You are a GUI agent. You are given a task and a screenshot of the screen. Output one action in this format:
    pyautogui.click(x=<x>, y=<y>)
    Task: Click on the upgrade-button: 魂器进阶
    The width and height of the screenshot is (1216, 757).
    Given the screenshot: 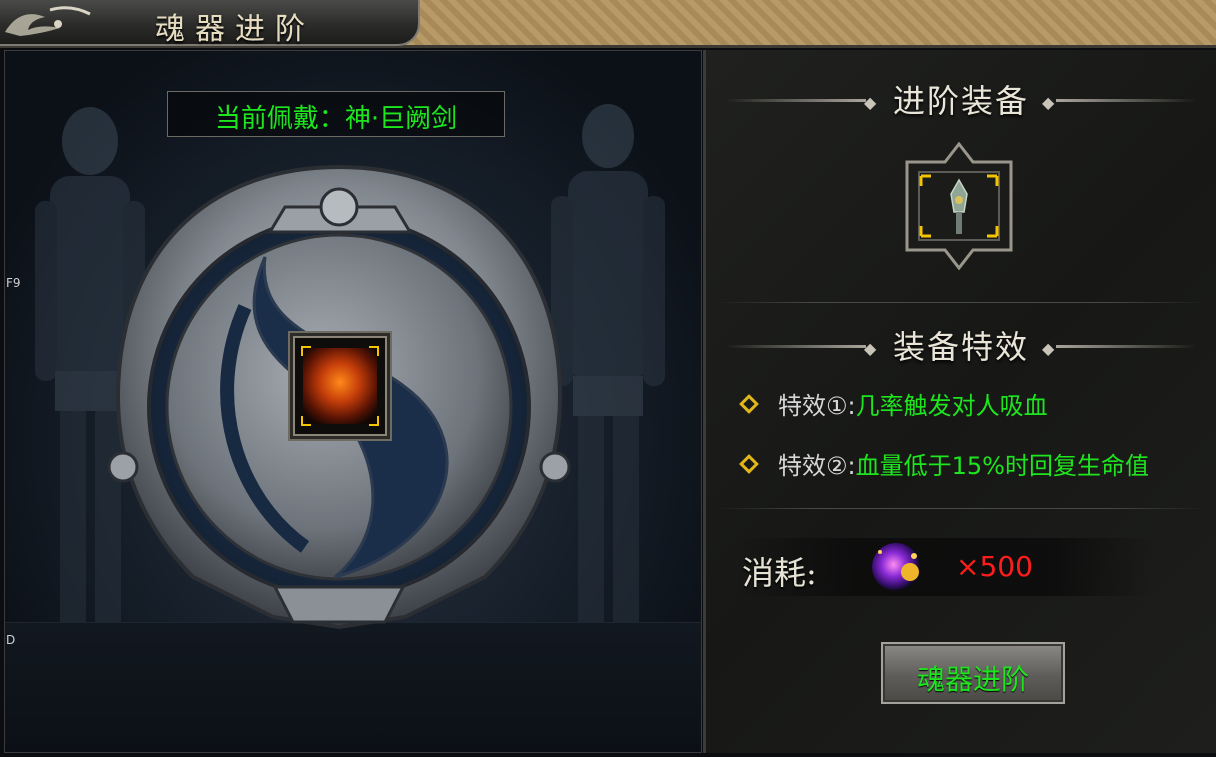 What is the action you would take?
    pyautogui.click(x=973, y=673)
    